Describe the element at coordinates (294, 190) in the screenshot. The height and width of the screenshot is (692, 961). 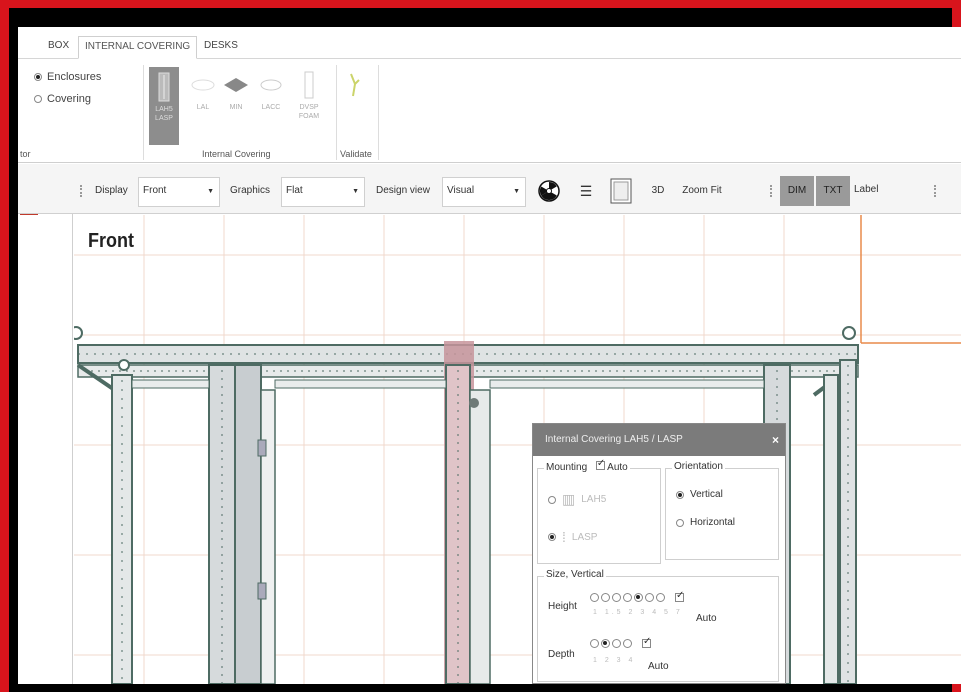
I see `graphics-value: Flat` at that location.